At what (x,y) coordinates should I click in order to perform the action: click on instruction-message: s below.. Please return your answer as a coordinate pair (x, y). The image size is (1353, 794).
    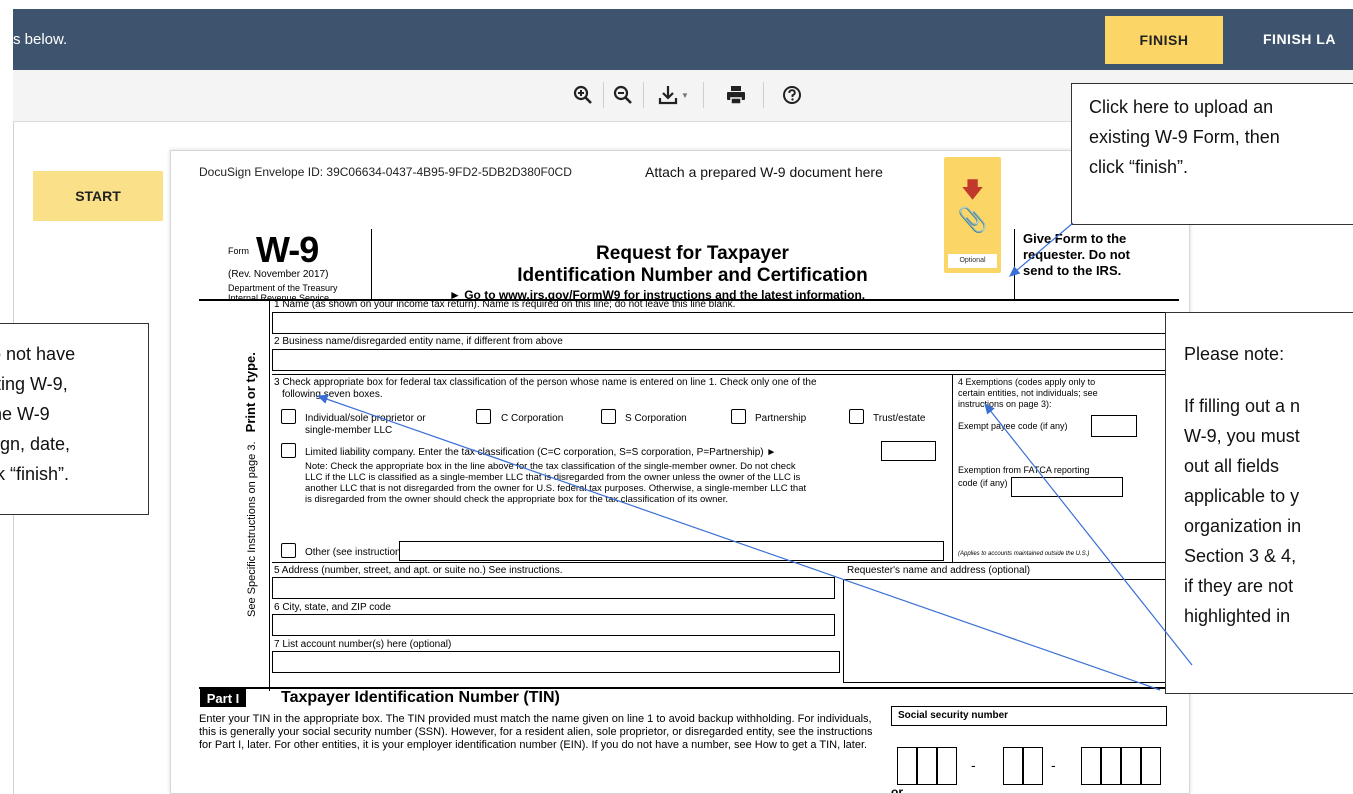
    Looking at the image, I should click on (40, 39).